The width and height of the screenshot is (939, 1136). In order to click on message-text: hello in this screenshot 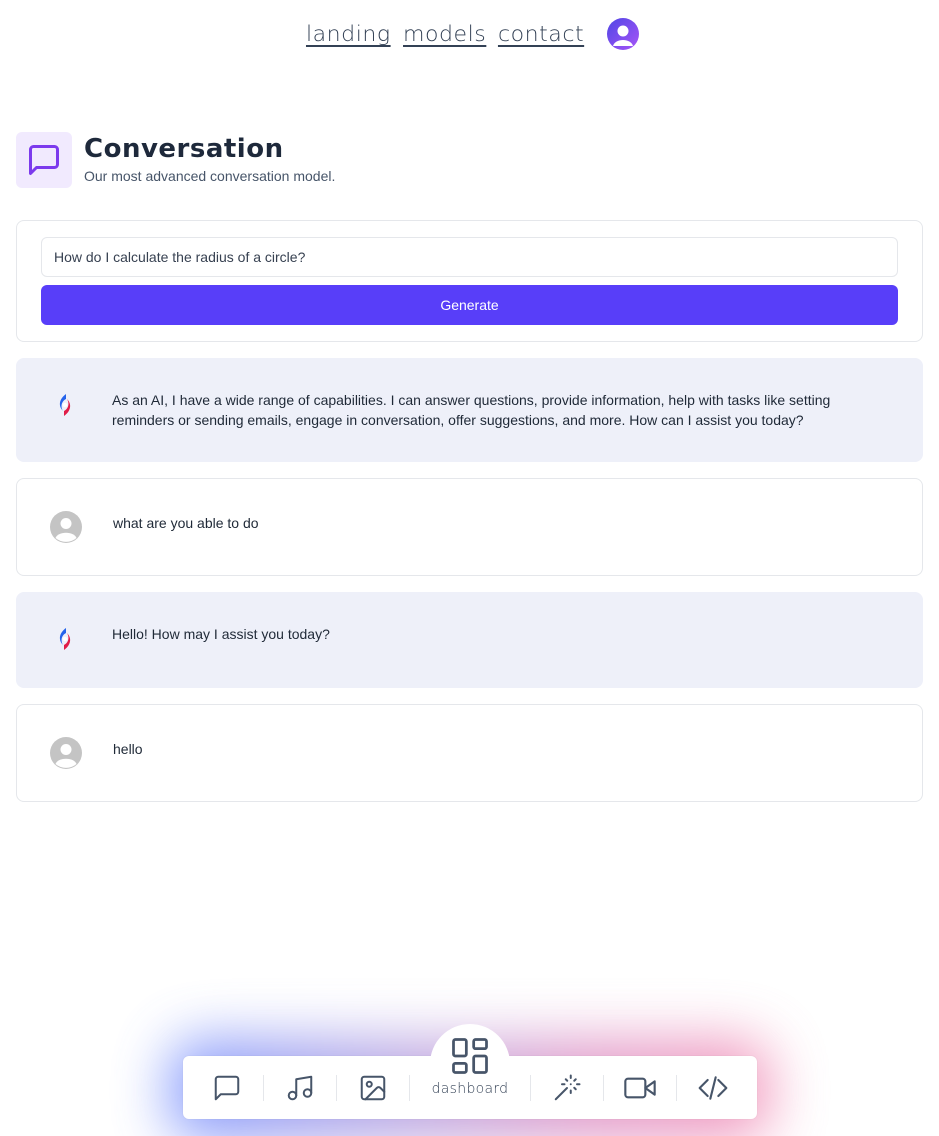, I will do `click(128, 749)`.